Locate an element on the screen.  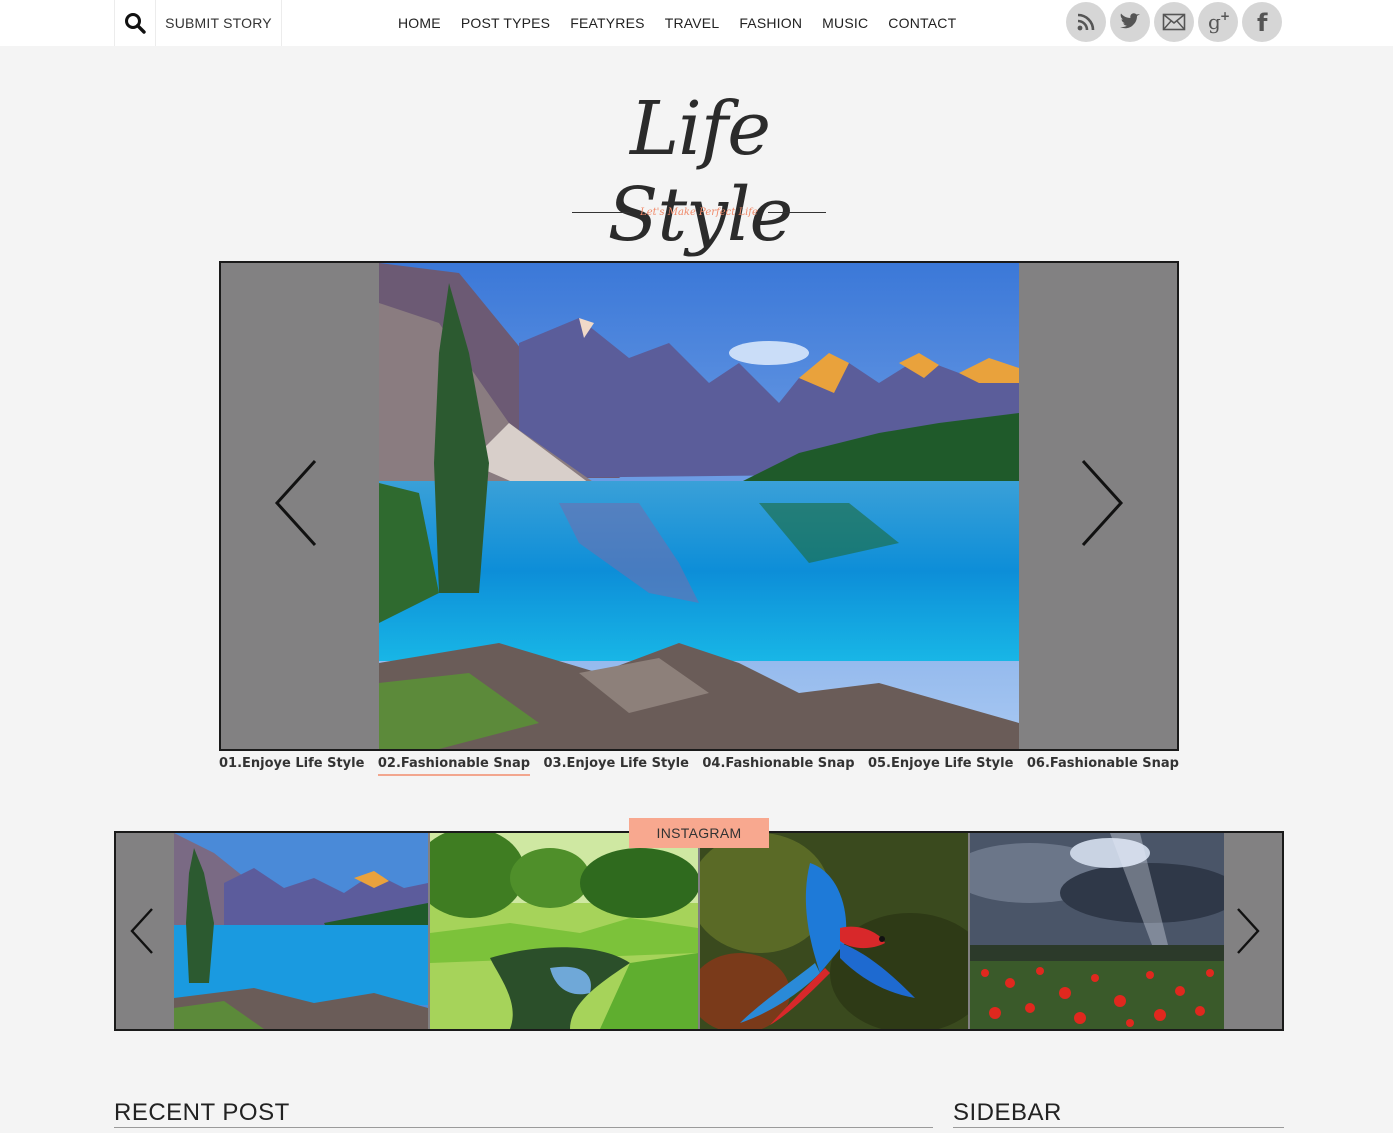
facebook-icon: f is located at coordinates (1262, 22).